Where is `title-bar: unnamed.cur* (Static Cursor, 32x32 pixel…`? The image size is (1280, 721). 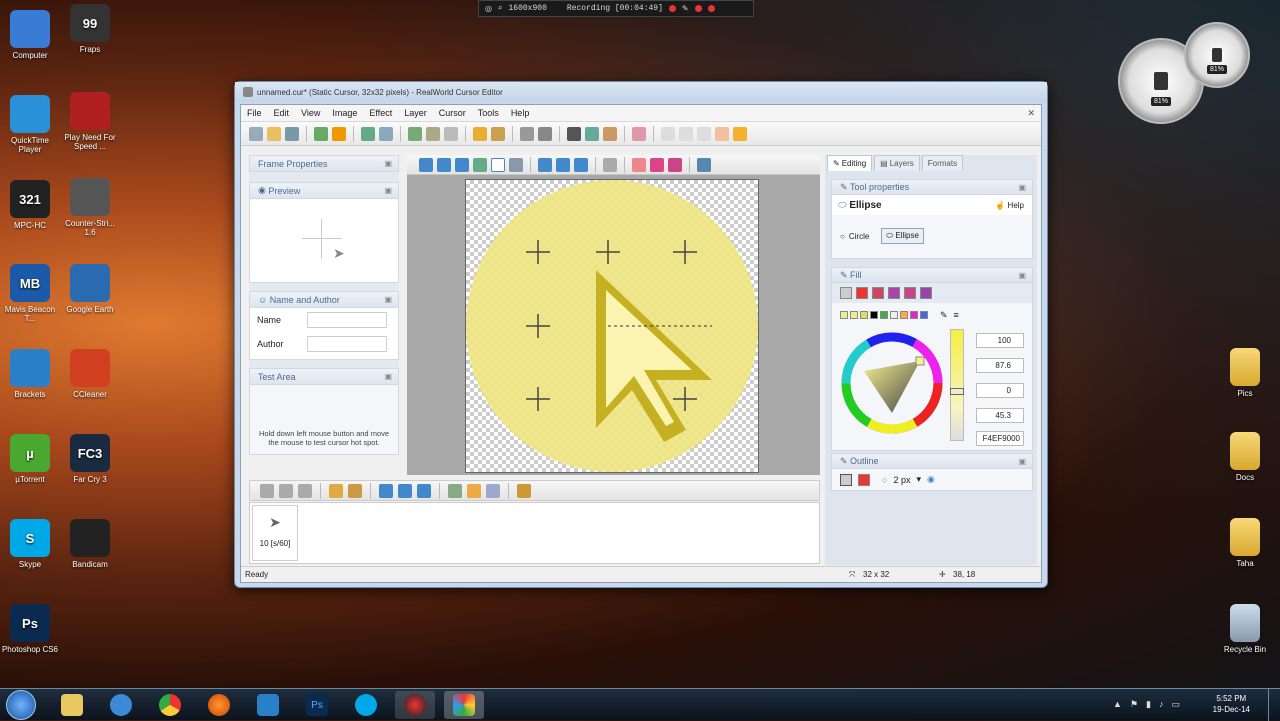
title-bar: unnamed.cur* (Static Cursor, 32x32 pixel… is located at coordinates (641, 92).